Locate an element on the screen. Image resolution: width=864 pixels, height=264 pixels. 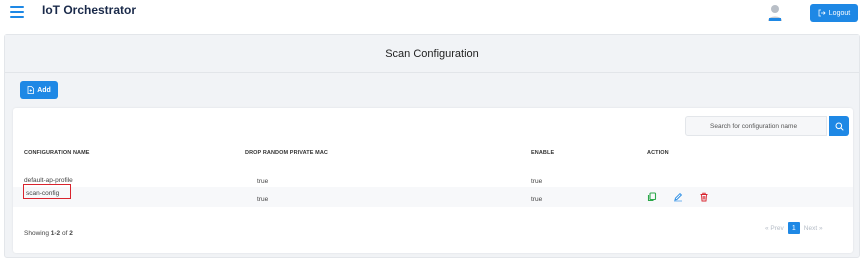
add-button: Add is located at coordinates (39, 90).